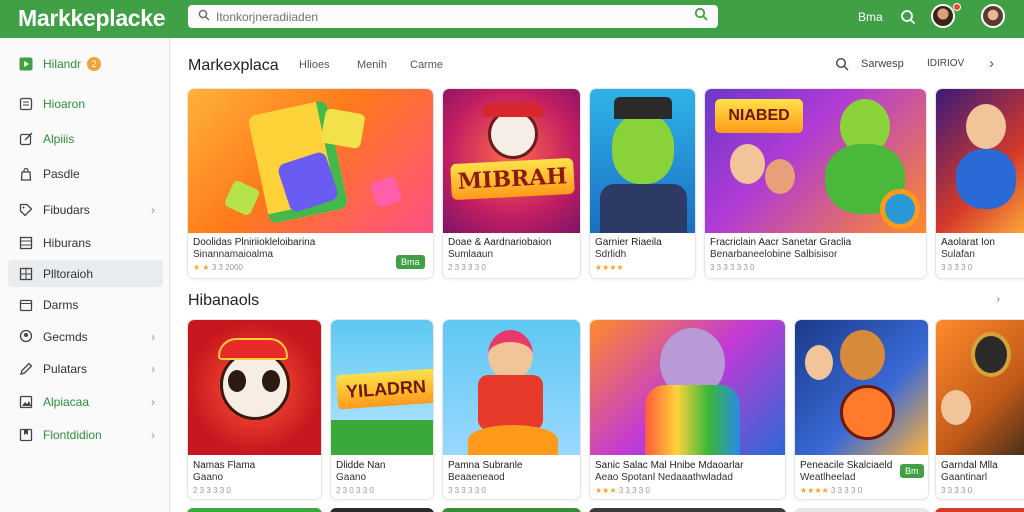  Describe the element at coordinates (26, 402) in the screenshot. I see `image-icon` at that location.